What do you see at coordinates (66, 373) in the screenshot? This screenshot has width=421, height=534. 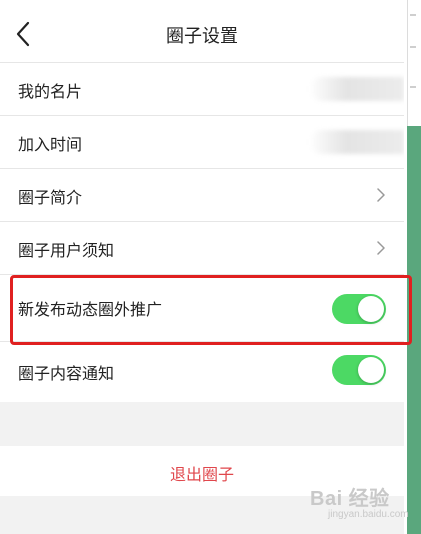 I see `row-label: 圈子内容通知` at bounding box center [66, 373].